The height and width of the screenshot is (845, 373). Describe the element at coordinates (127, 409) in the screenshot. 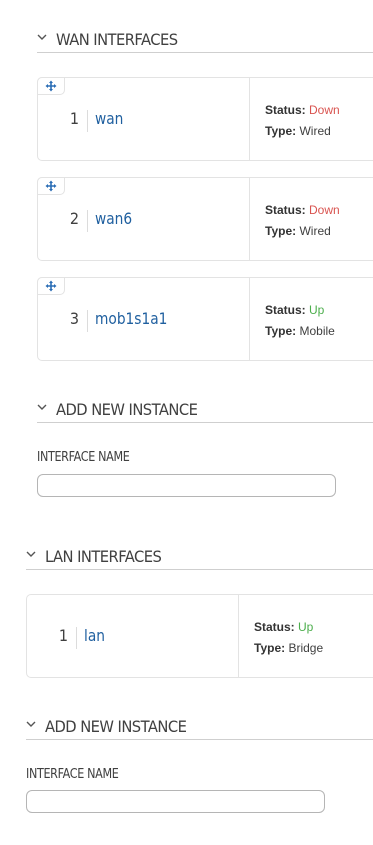

I see `wan-add-instance-title: ADD NEW INSTANCE` at that location.